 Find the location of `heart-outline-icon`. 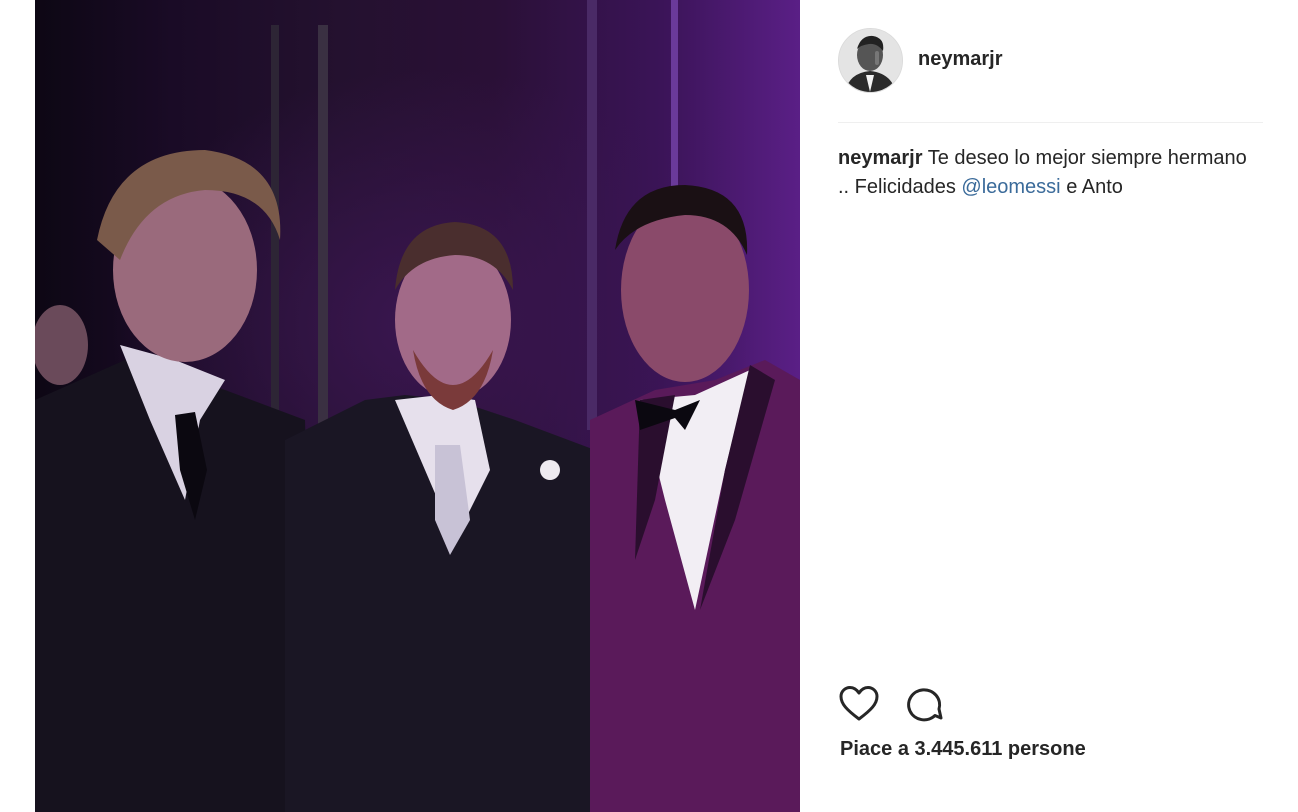

heart-outline-icon is located at coordinates (859, 703).